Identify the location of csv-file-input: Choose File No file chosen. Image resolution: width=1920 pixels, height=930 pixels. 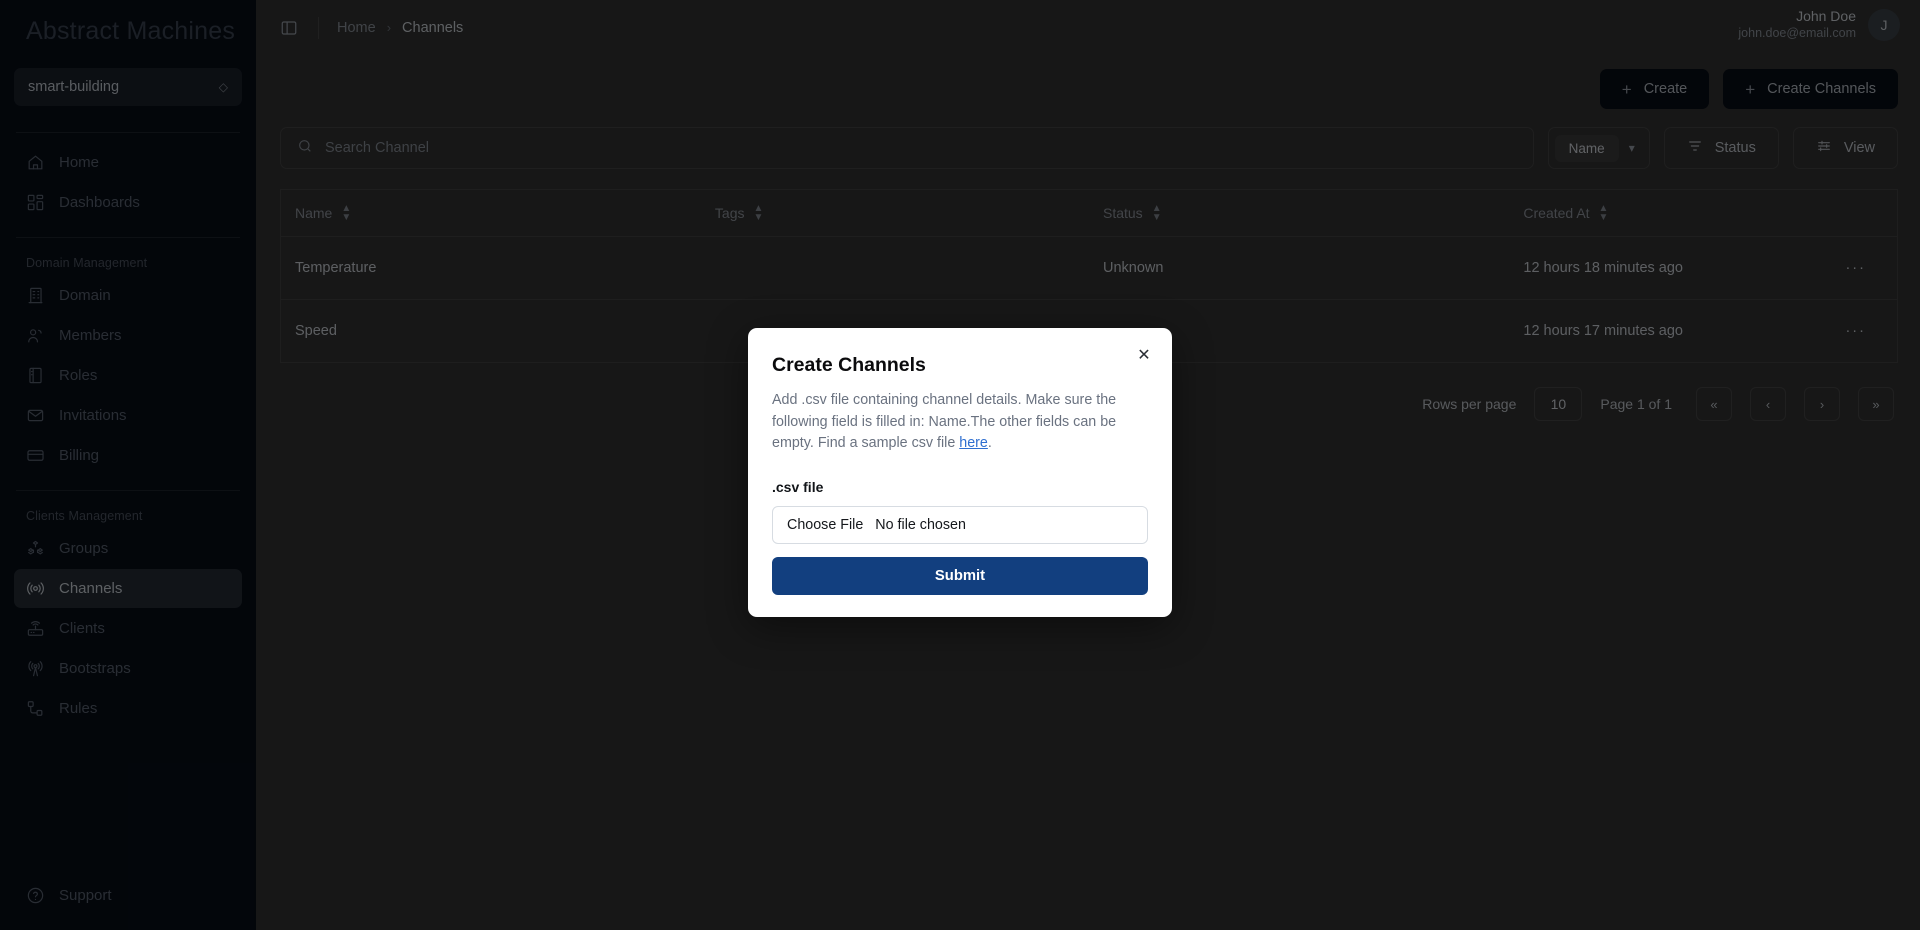
(960, 525).